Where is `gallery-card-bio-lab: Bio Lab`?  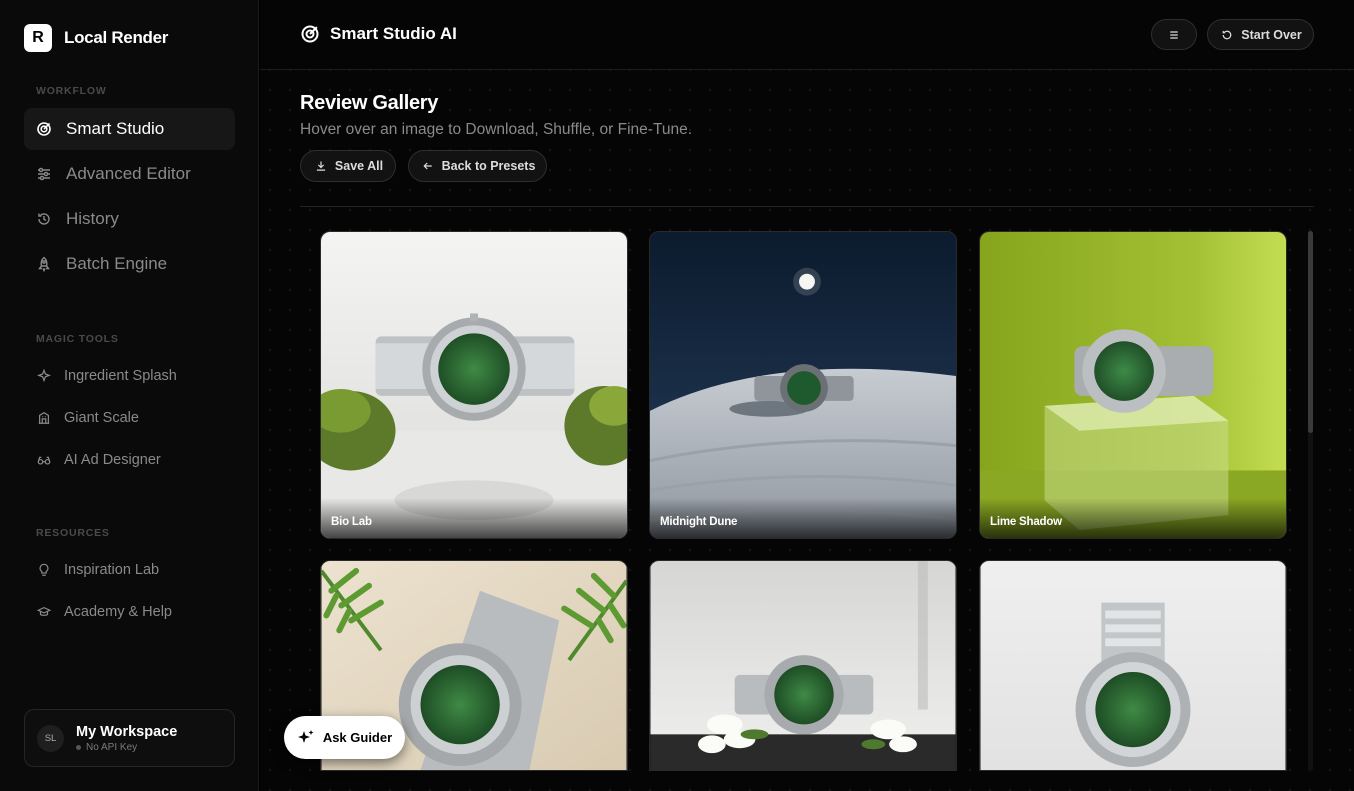 gallery-card-bio-lab: Bio Lab is located at coordinates (474, 385).